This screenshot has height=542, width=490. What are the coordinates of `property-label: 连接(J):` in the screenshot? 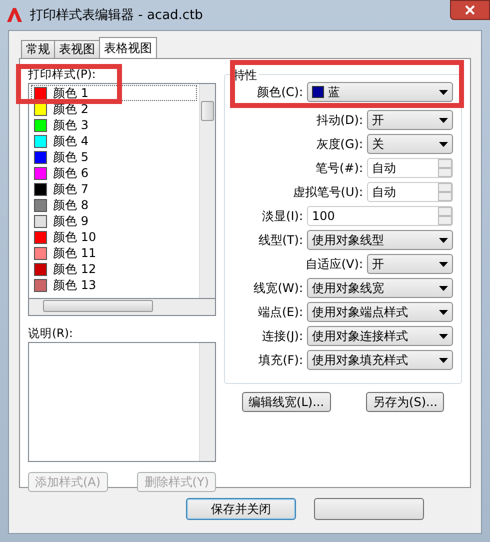 It's located at (282, 336).